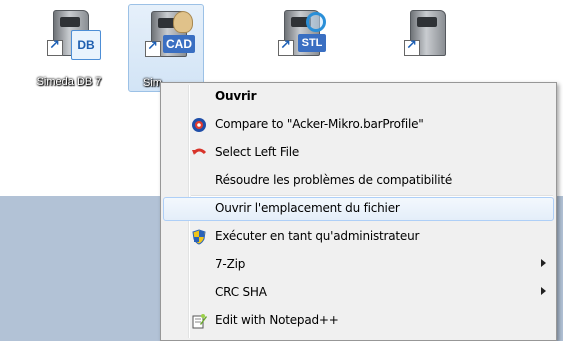 Image resolution: width=563 pixels, height=341 pixels. What do you see at coordinates (230, 264) in the screenshot?
I see `menu-item-label: 7-Zip` at bounding box center [230, 264].